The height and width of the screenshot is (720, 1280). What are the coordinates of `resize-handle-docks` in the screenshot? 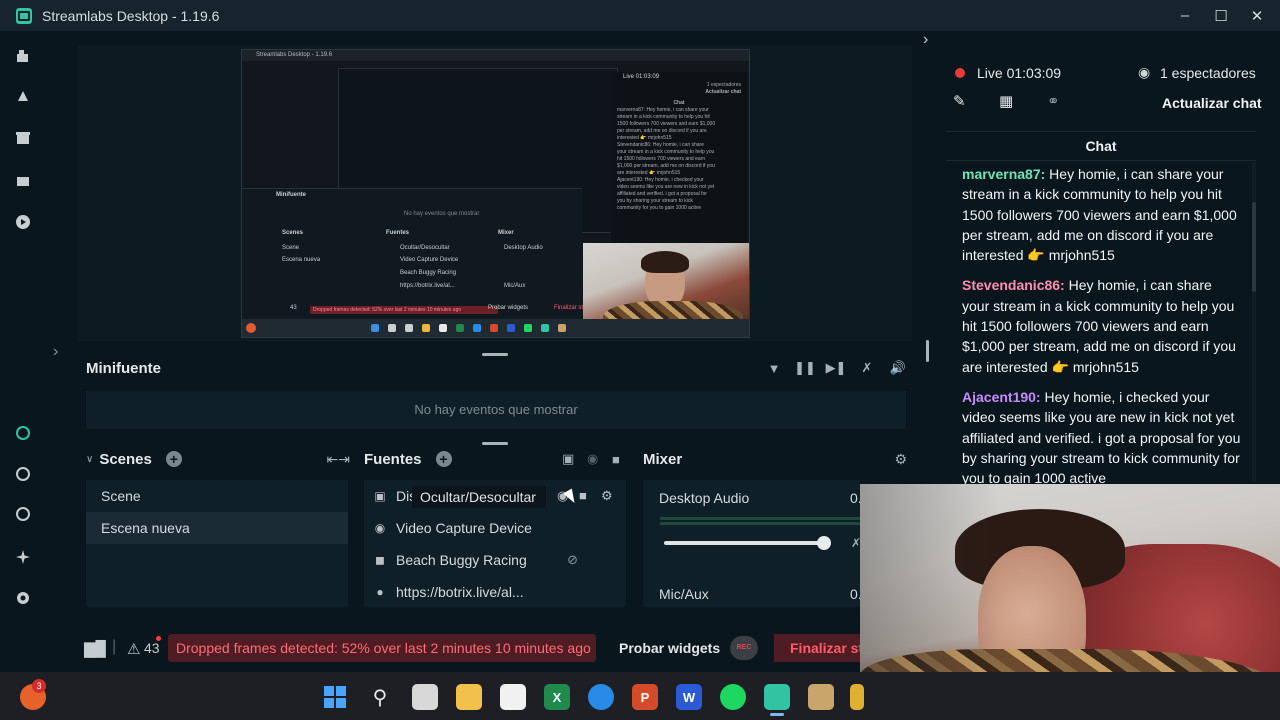 It's located at (495, 443).